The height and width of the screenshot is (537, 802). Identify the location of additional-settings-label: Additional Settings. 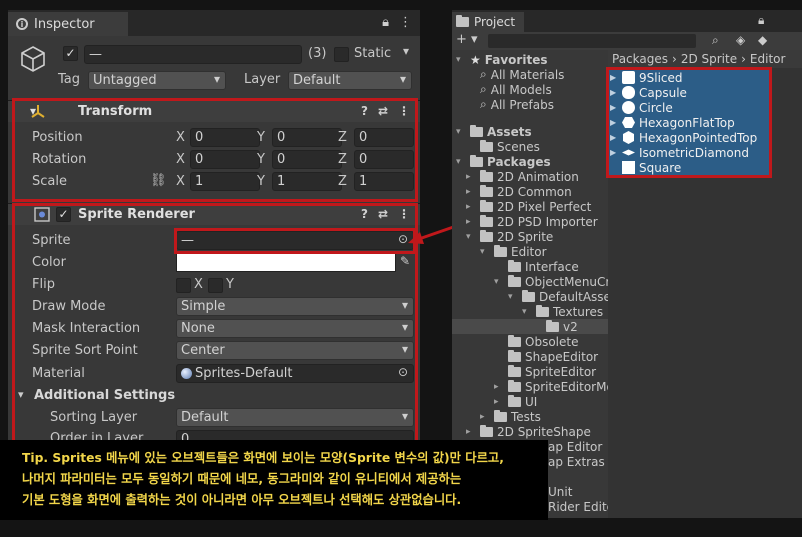
(104, 395).